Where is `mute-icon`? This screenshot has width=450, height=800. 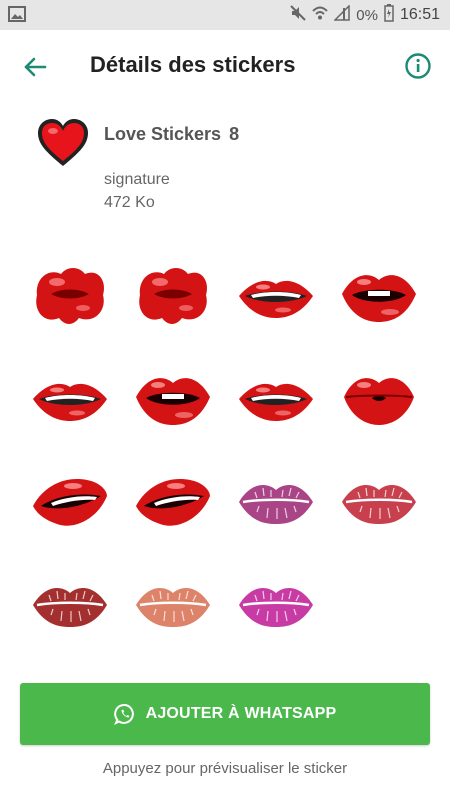 mute-icon is located at coordinates (298, 15).